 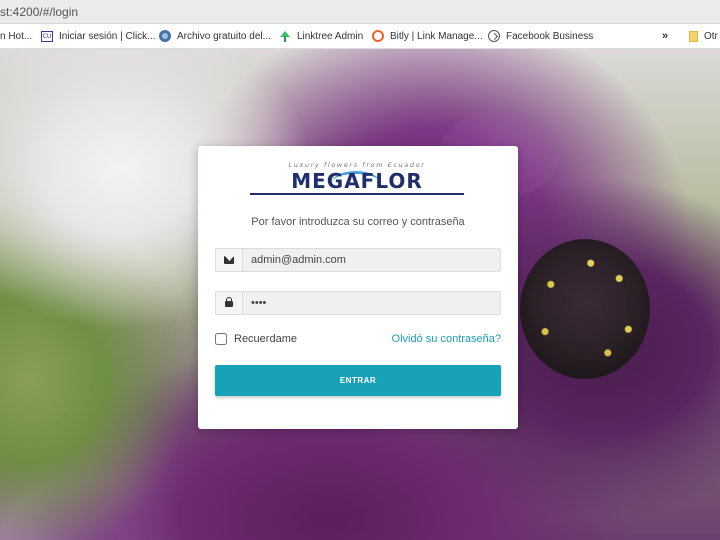 What do you see at coordinates (446, 339) in the screenshot?
I see `forgot-password-link: Olvidó su contraseña?` at bounding box center [446, 339].